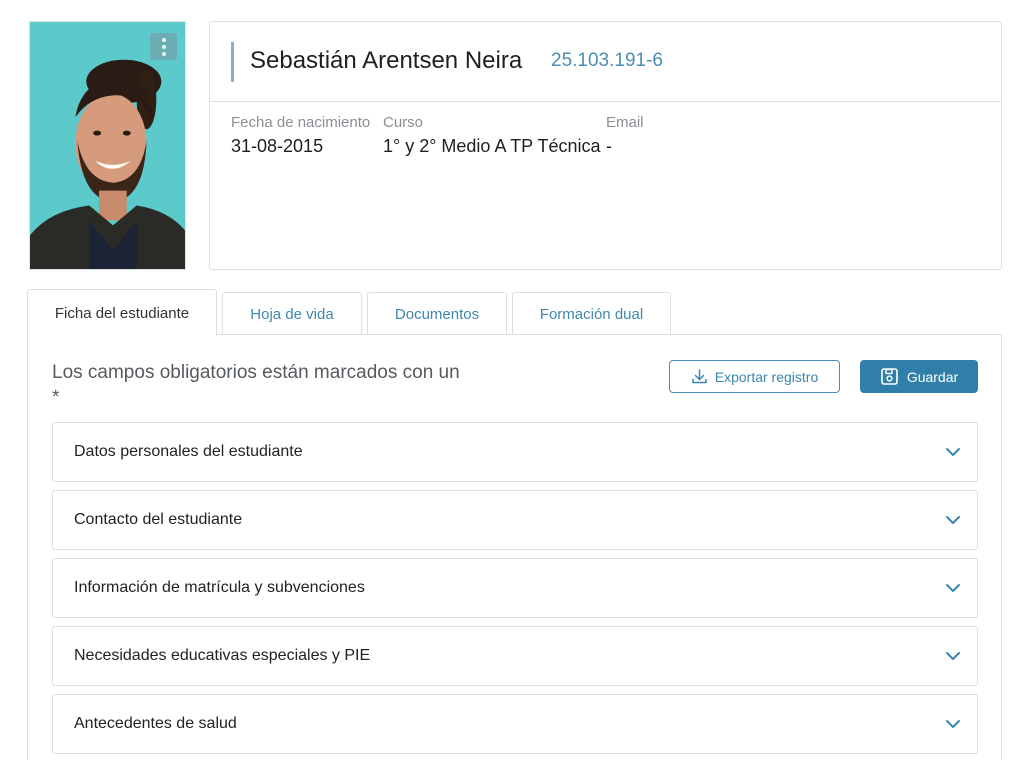  Describe the element at coordinates (403, 122) in the screenshot. I see `course-label: Curso` at that location.